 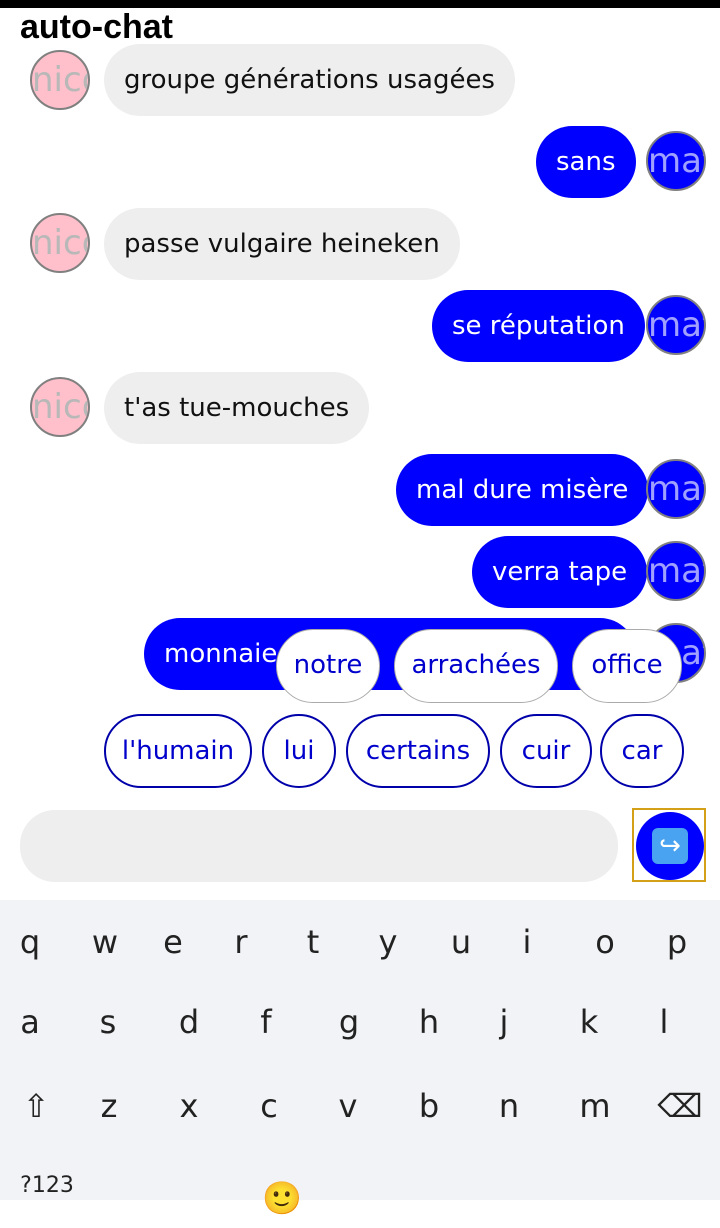 What do you see at coordinates (677, 942) in the screenshot?
I see `key-p: p` at bounding box center [677, 942].